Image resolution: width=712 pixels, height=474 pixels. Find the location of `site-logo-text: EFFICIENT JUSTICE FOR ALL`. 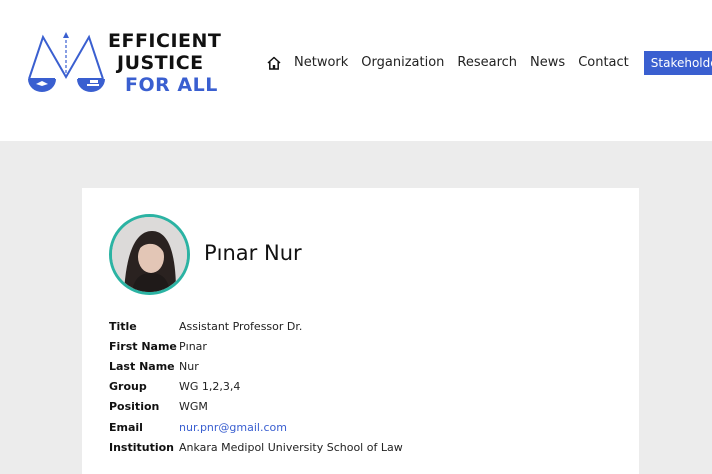

site-logo-text: EFFICIENT JUSTICE FOR ALL is located at coordinates (164, 63).